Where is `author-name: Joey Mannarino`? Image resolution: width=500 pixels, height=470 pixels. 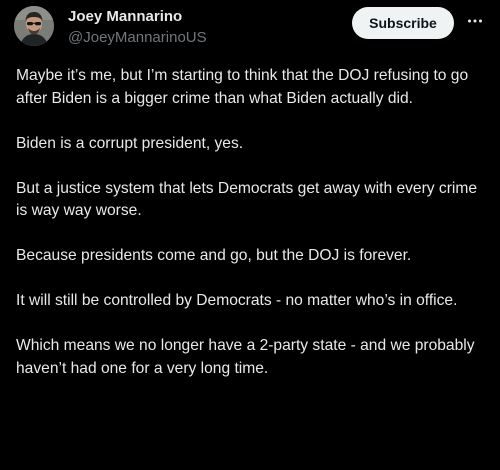
author-name: Joey Mannarino is located at coordinates (125, 16).